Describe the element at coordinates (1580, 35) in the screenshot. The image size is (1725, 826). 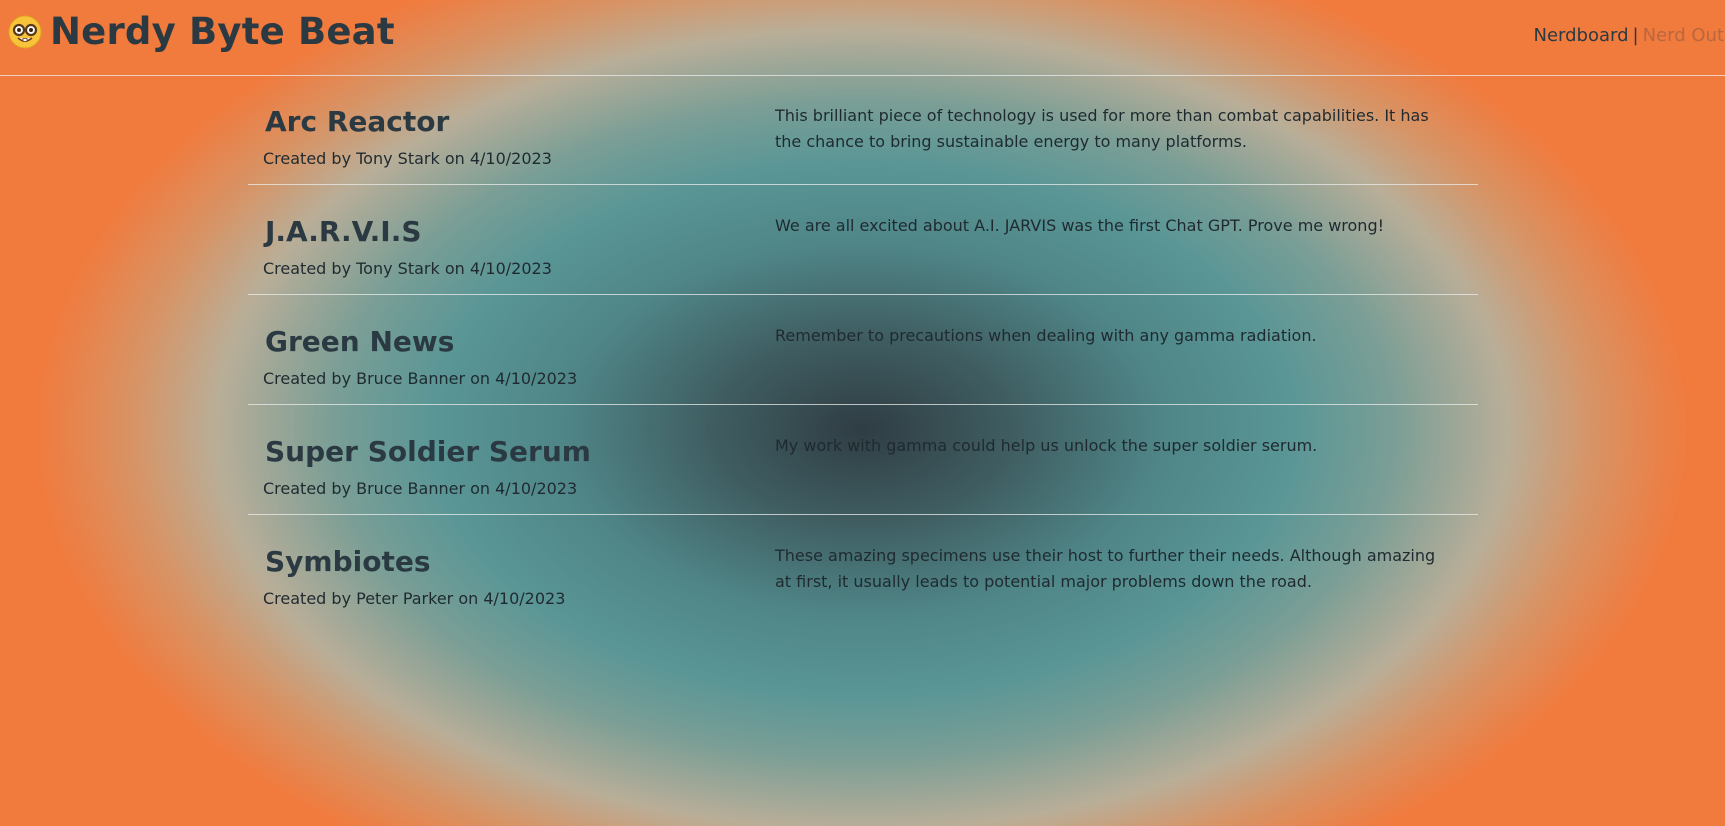
I see `nav-link-nerdboard: Nerdboard` at that location.